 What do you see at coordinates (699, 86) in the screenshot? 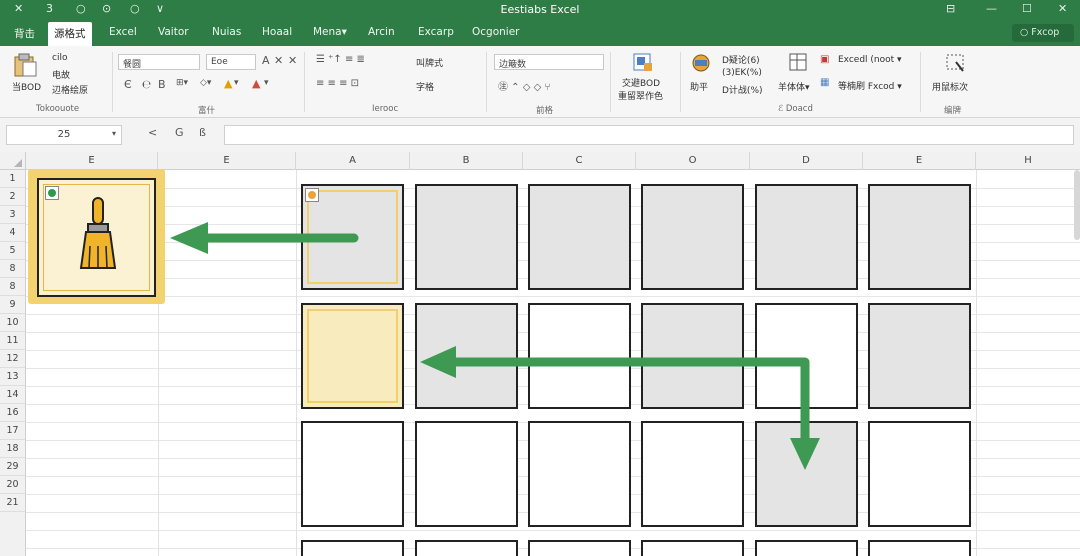
I see `insert-label: 助平` at bounding box center [699, 86].